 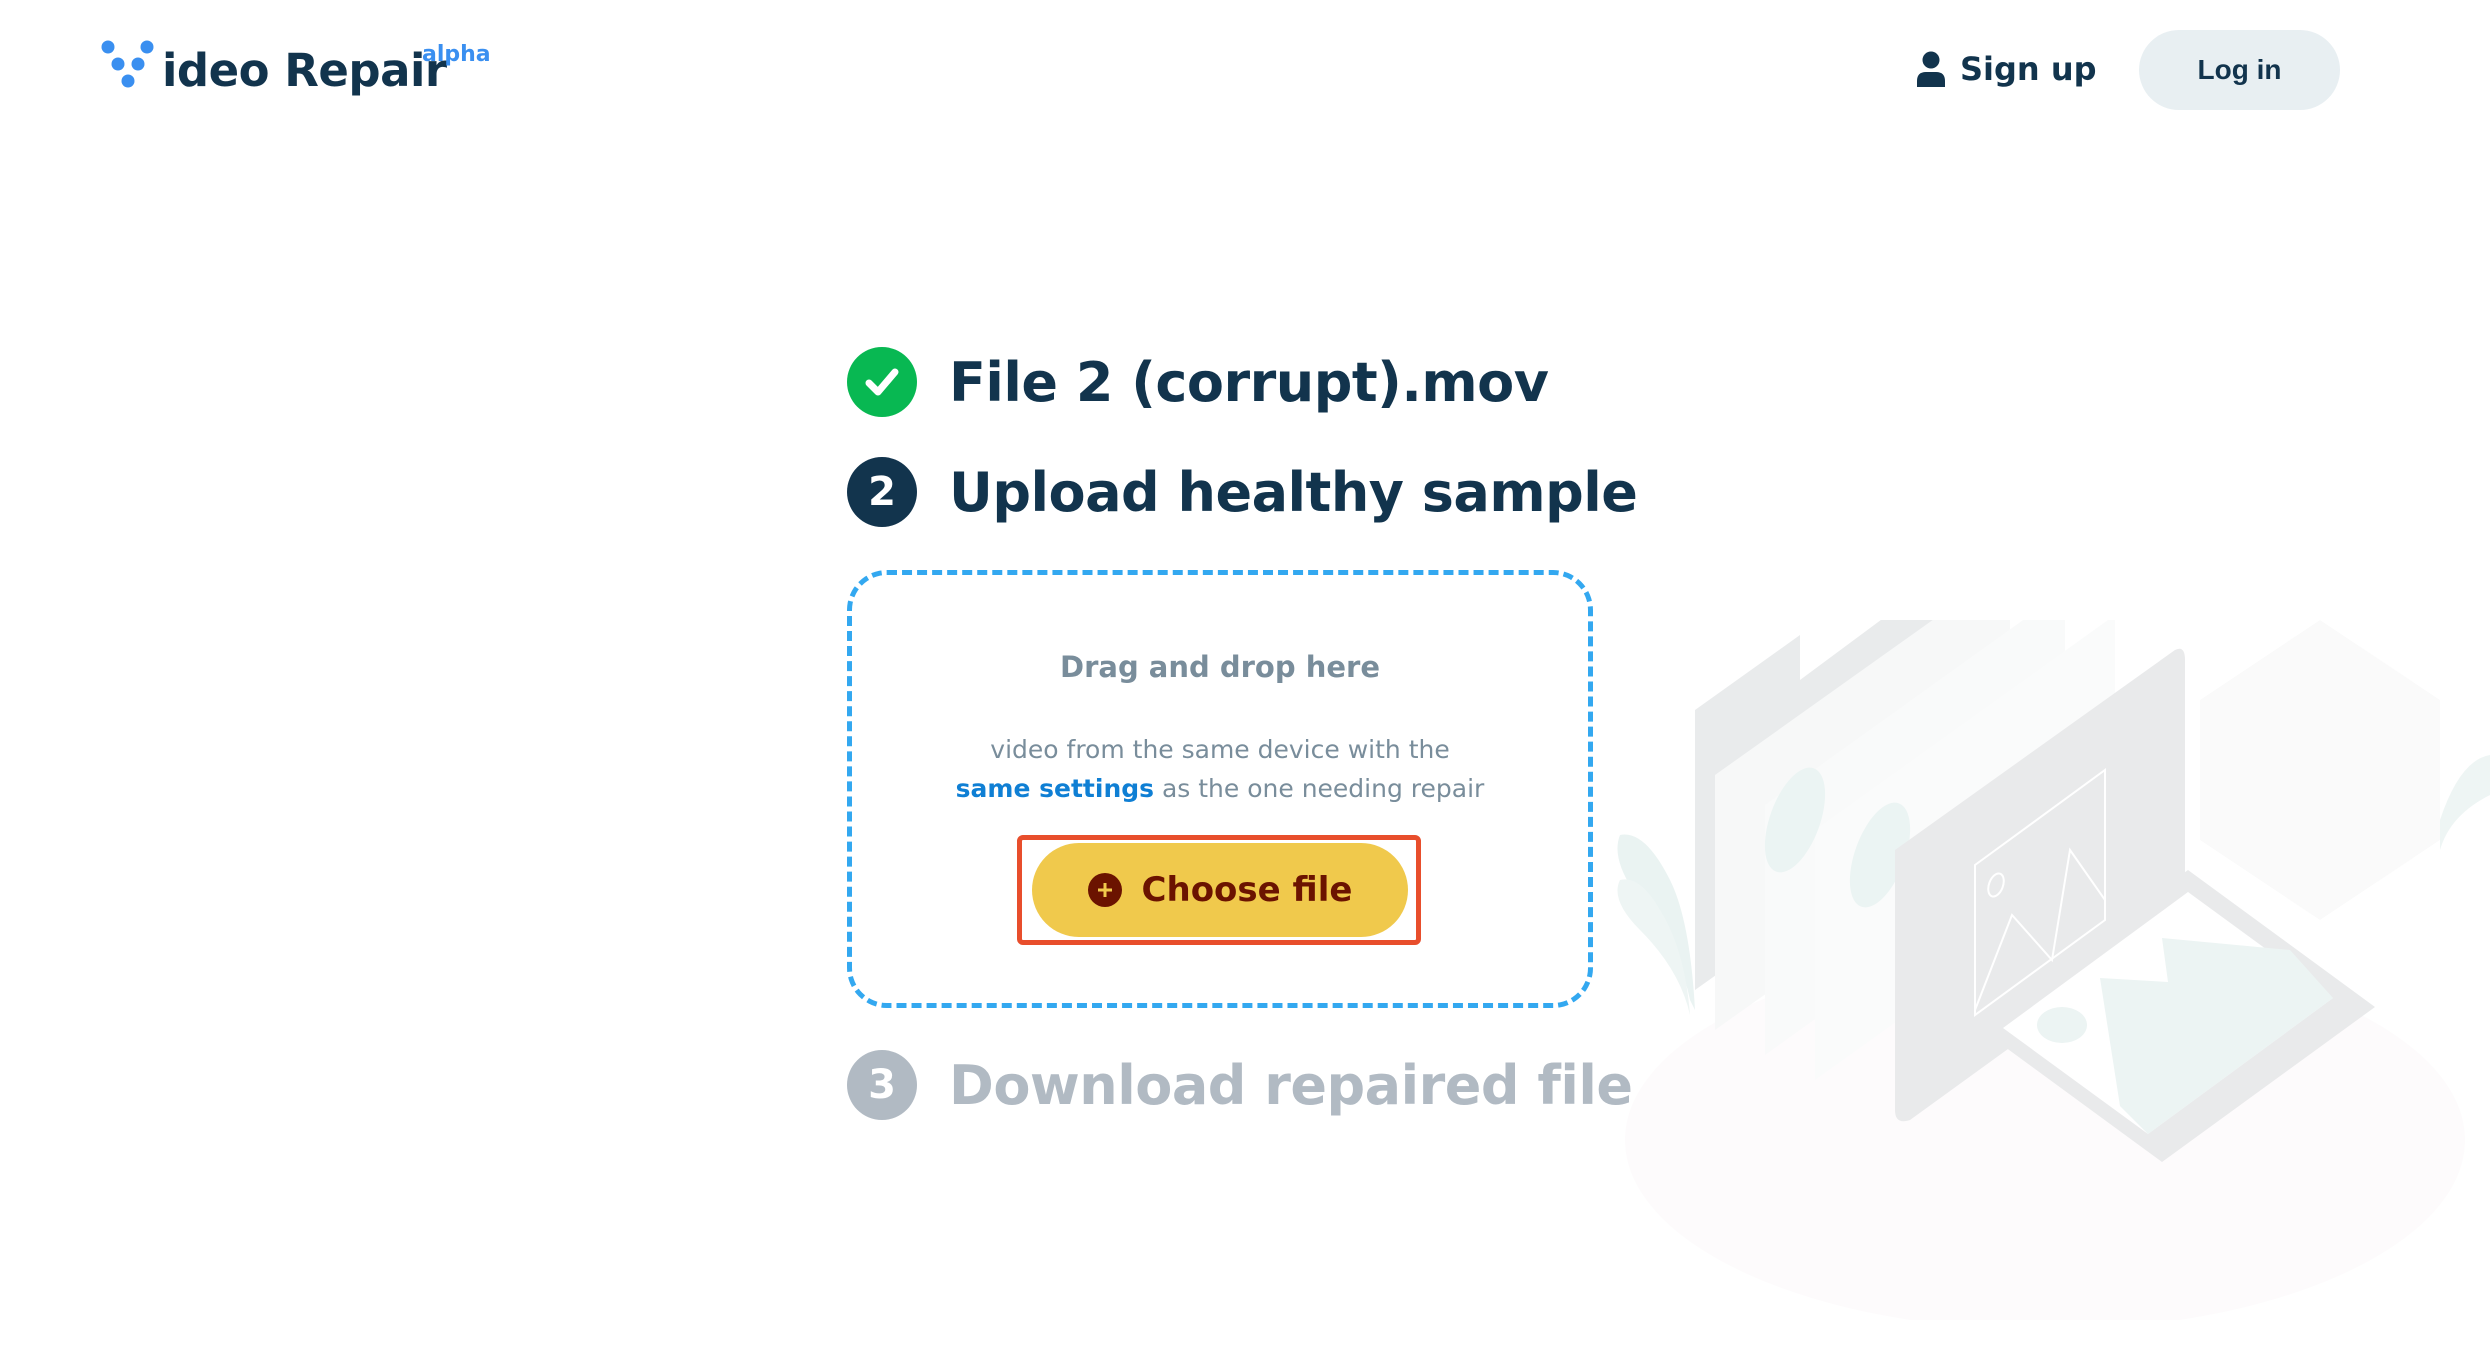 What do you see at coordinates (2465, 802) in the screenshot?
I see `leaf-icon` at bounding box center [2465, 802].